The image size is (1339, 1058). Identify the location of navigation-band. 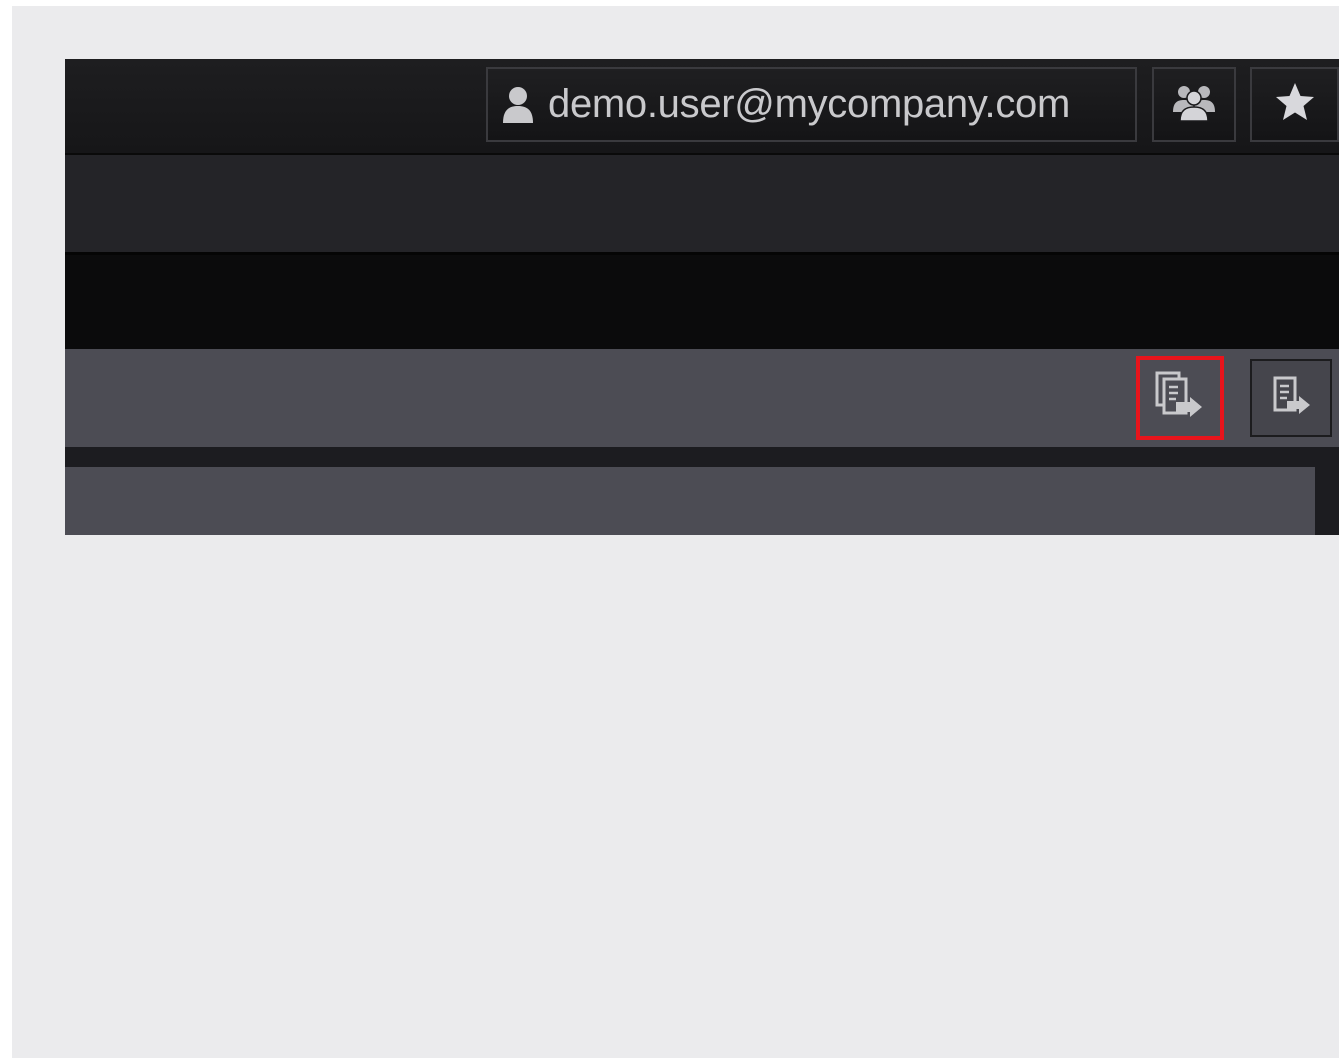
(702, 302).